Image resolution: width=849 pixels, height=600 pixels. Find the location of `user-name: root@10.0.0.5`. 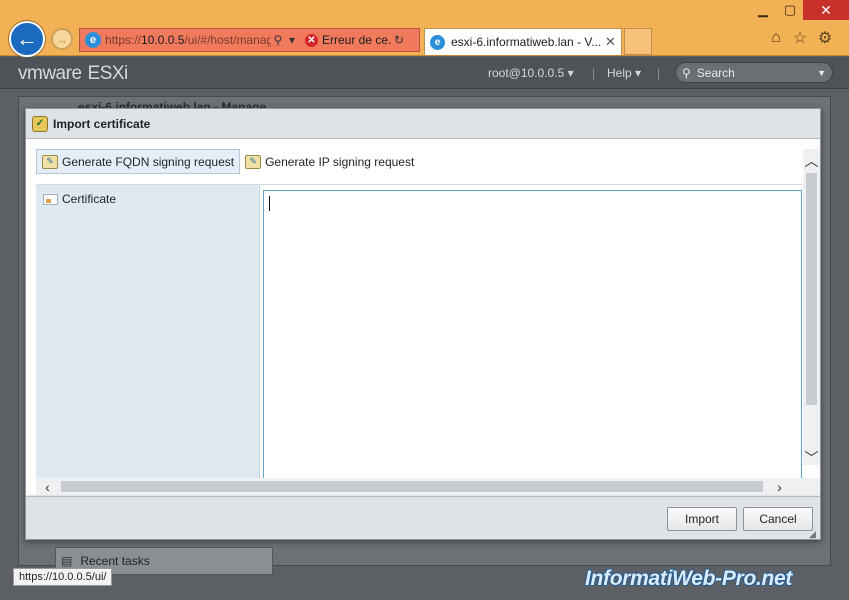

user-name: root@10.0.0.5 is located at coordinates (526, 73).